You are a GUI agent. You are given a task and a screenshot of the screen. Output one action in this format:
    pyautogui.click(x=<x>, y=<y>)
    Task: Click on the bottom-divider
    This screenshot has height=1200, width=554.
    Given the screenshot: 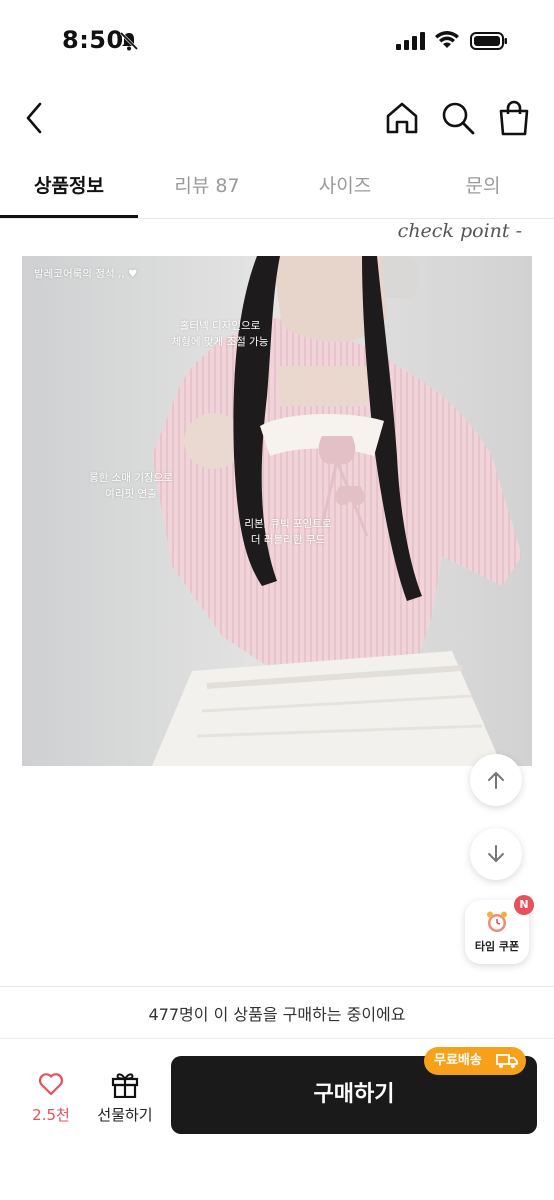 What is the action you would take?
    pyautogui.click(x=277, y=986)
    